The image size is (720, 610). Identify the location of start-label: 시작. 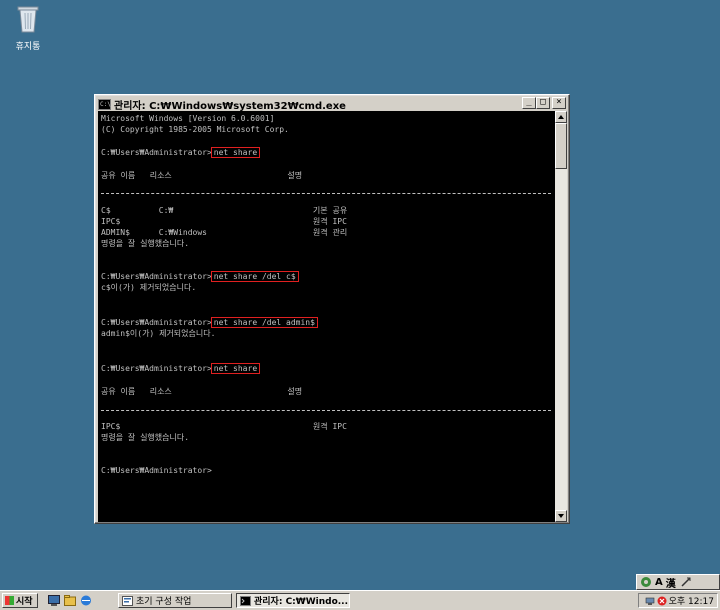
(24, 602).